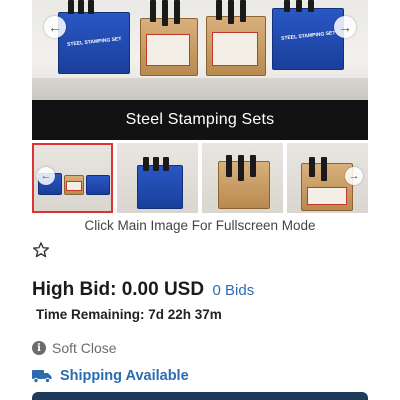 This screenshot has height=400, width=400. Describe the element at coordinates (200, 178) in the screenshot. I see `thumbnail-strip: ← →` at that location.